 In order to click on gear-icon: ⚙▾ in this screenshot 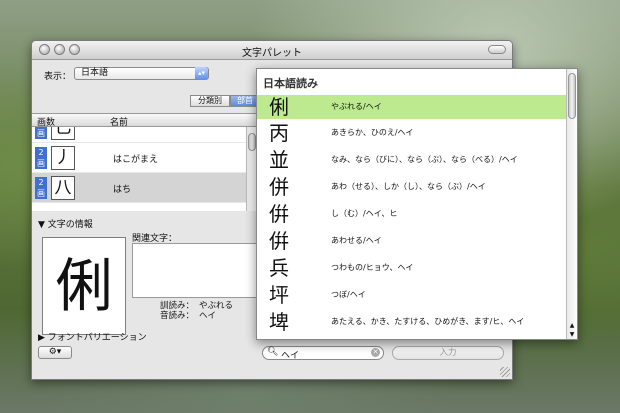, I will do `click(55, 352)`.